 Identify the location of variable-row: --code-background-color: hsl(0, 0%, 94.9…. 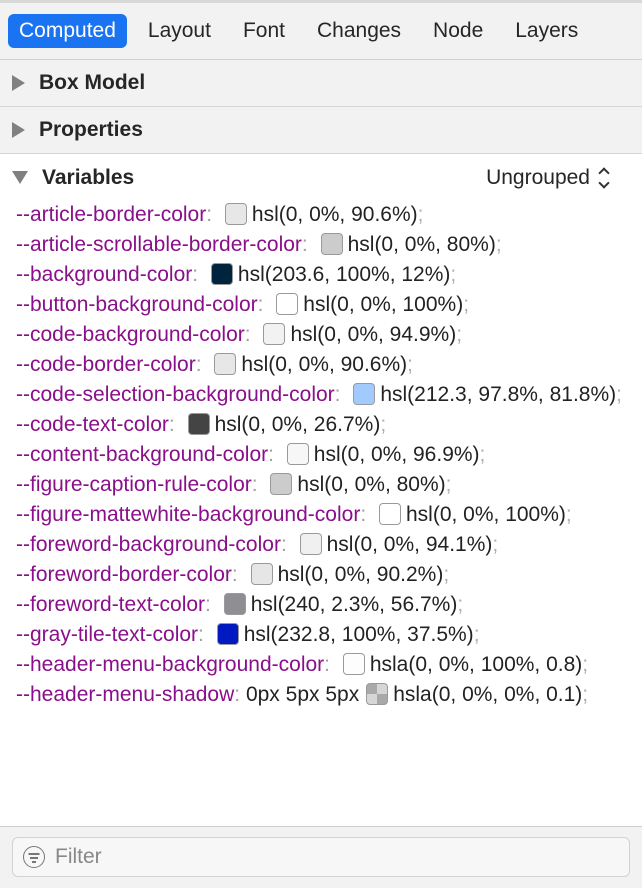
(324, 335).